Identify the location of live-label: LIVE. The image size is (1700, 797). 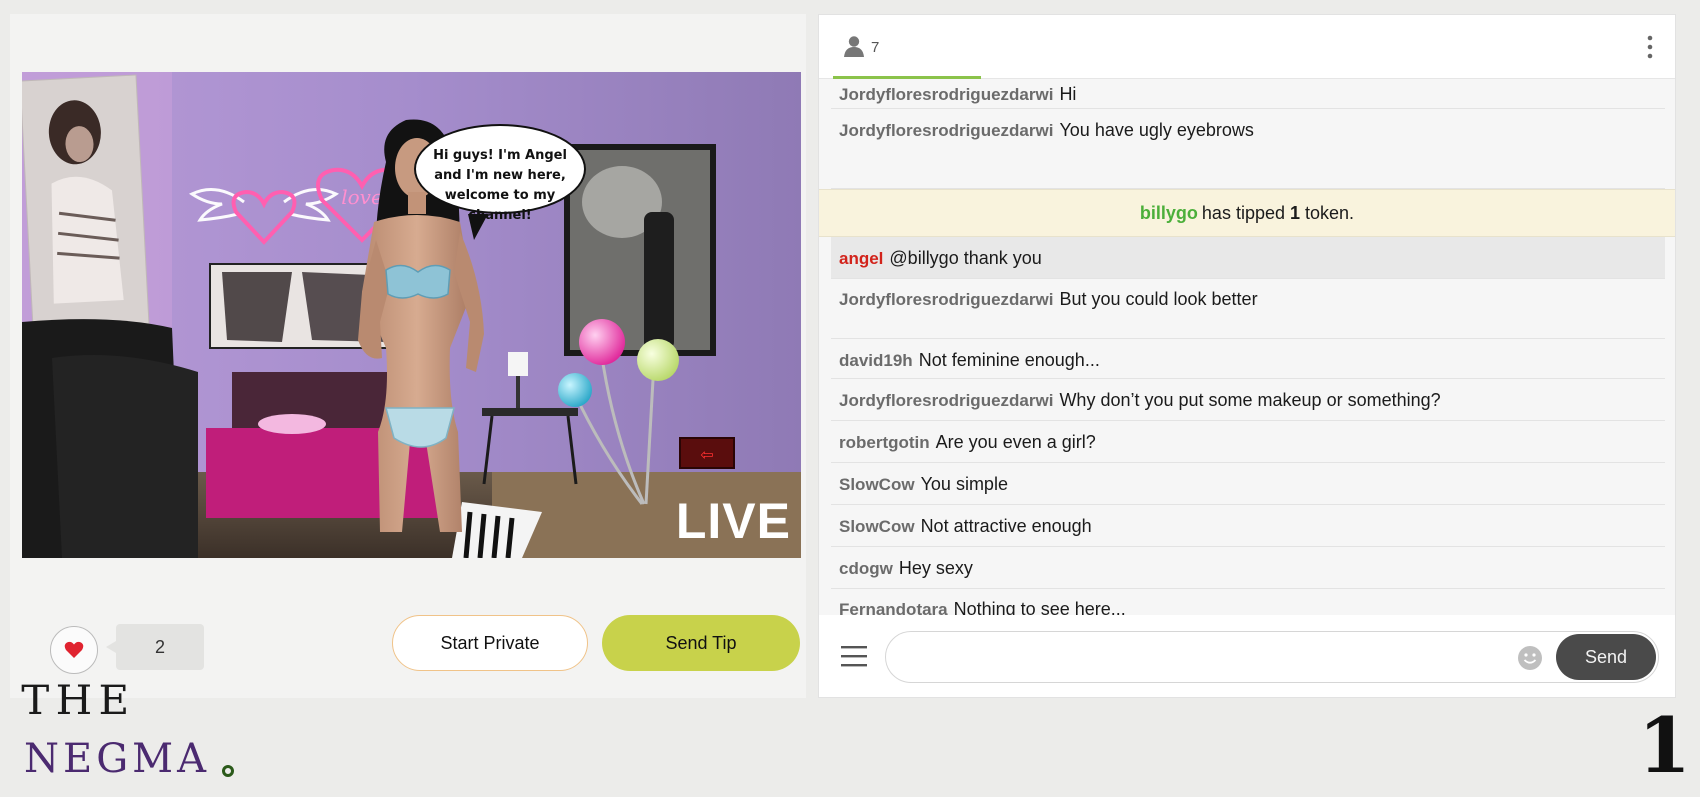
(733, 521).